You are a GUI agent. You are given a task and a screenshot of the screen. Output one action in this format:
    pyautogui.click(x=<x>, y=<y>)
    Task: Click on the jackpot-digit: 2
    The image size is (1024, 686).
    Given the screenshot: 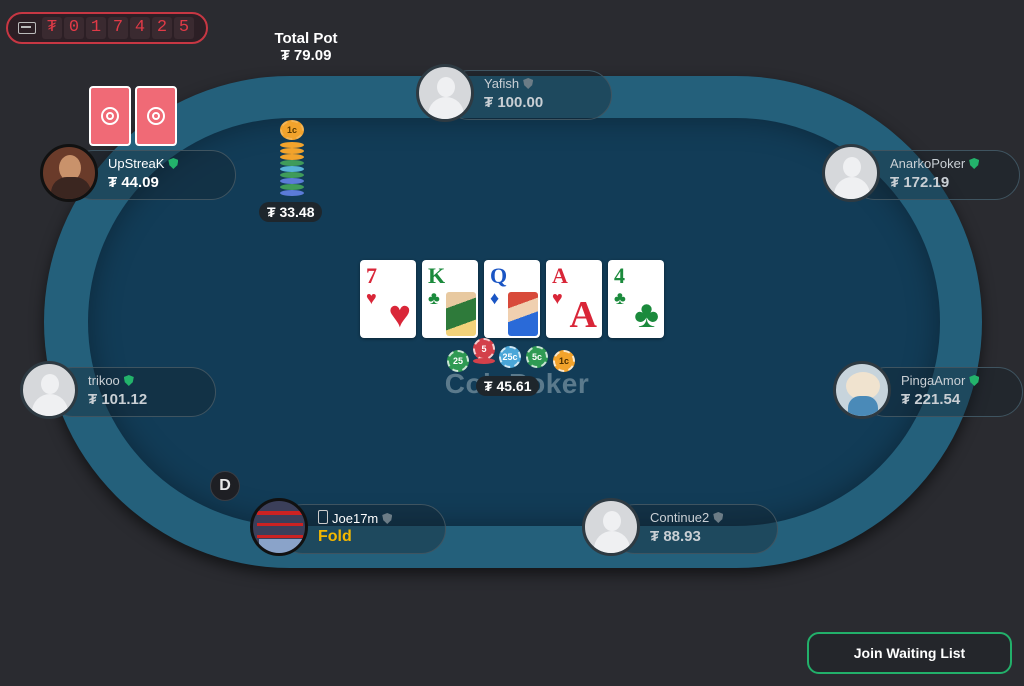 What is the action you would take?
    pyautogui.click(x=162, y=28)
    